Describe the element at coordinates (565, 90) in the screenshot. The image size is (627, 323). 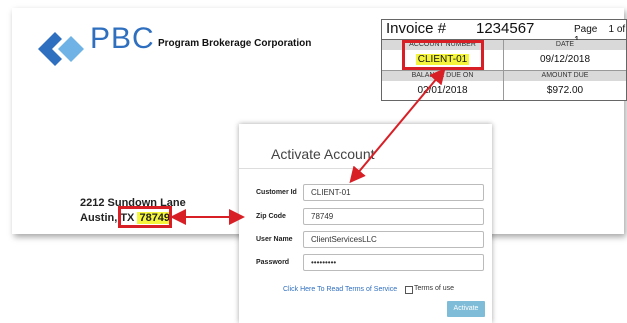
I see `amount-due-value: $972.00` at that location.